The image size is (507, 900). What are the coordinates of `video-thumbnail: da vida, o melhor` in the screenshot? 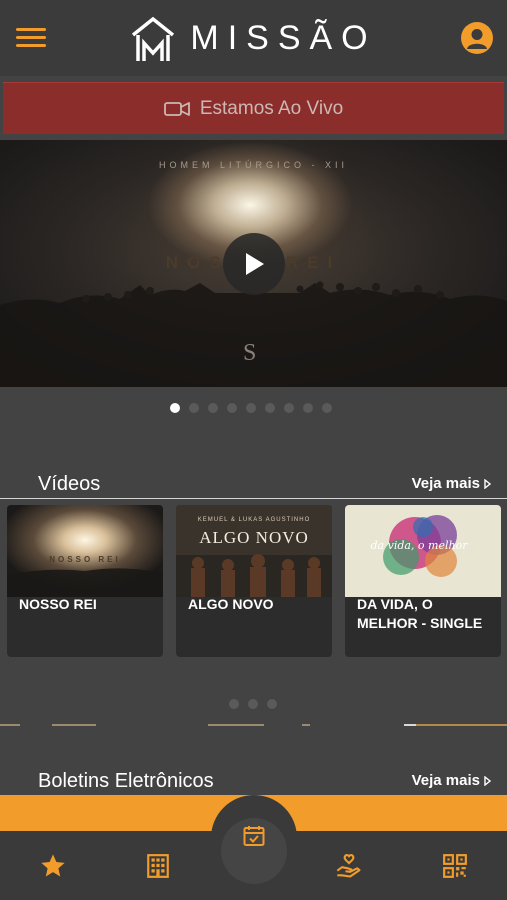 It's located at (423, 551).